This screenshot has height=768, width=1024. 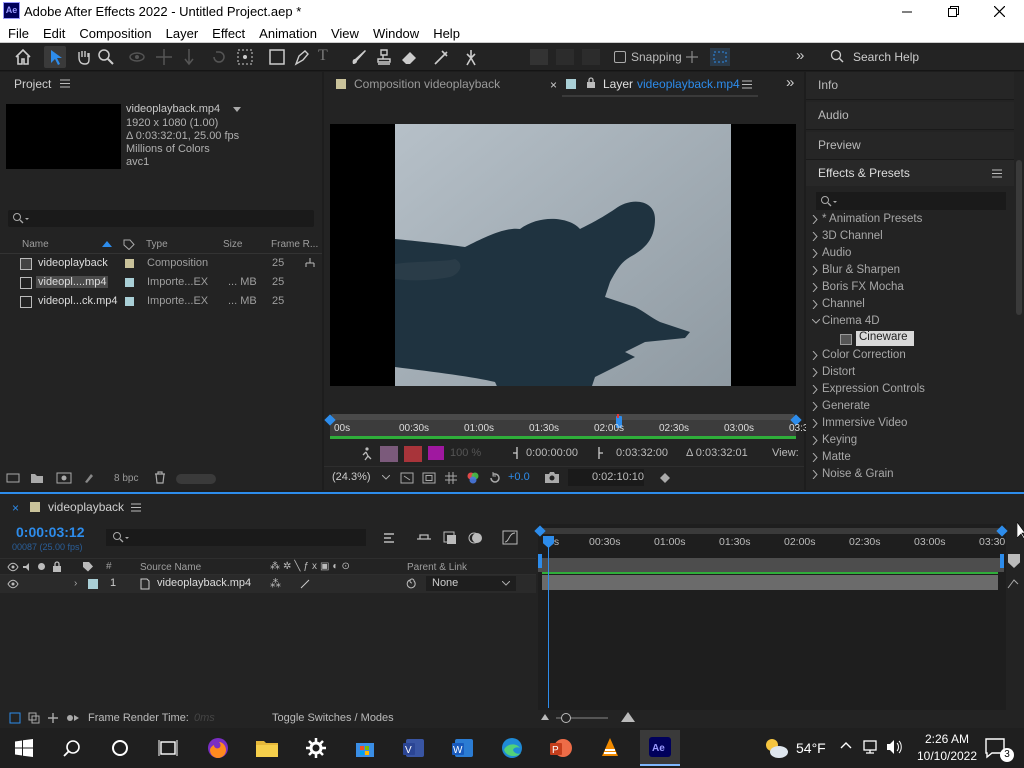 What do you see at coordinates (545, 717) in the screenshot?
I see `zoom-out-icon` at bounding box center [545, 717].